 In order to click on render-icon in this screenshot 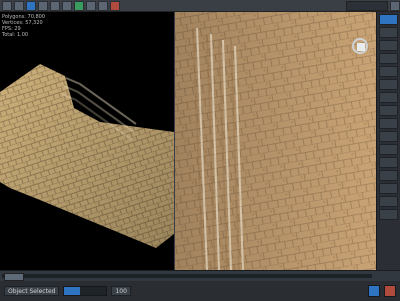, I will do `click(115, 5)`.